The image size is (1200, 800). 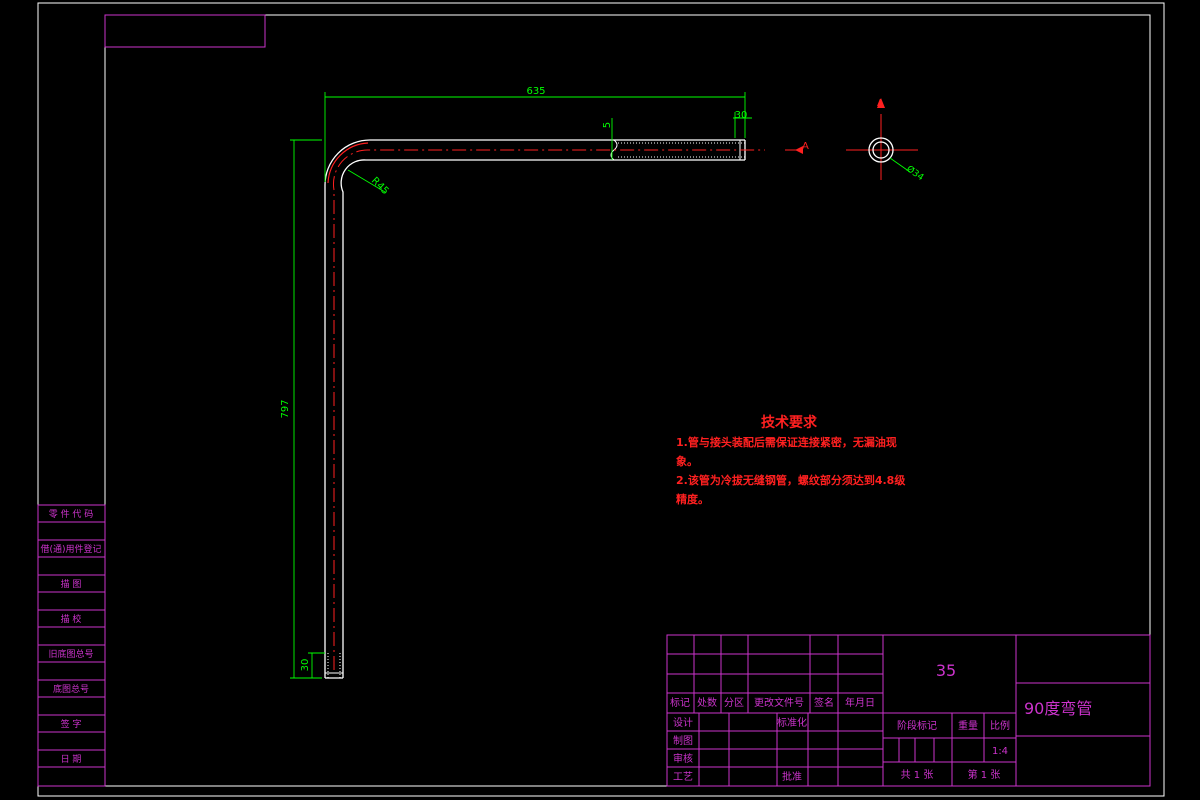 I want to click on dim-end-length-top: 30, so click(x=741, y=115).